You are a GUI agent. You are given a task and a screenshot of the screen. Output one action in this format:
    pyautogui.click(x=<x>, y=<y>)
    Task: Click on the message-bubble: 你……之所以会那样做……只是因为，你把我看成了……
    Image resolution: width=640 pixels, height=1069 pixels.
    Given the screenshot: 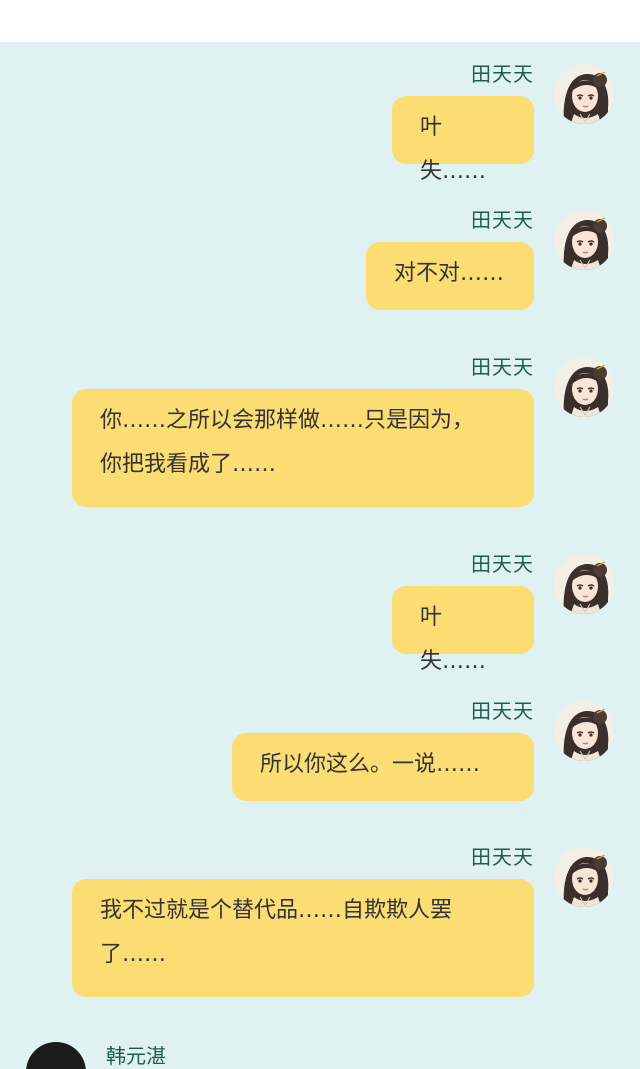 What is the action you would take?
    pyautogui.click(x=303, y=448)
    